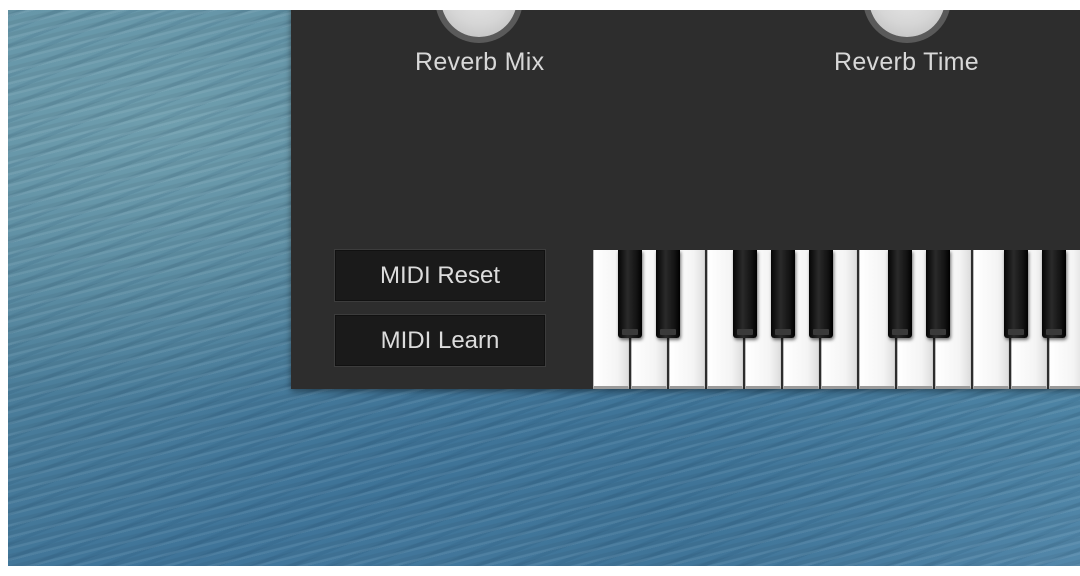 Image resolution: width=1080 pixels, height=576 pixels. I want to click on reverb-mix-knob, so click(479, 23).